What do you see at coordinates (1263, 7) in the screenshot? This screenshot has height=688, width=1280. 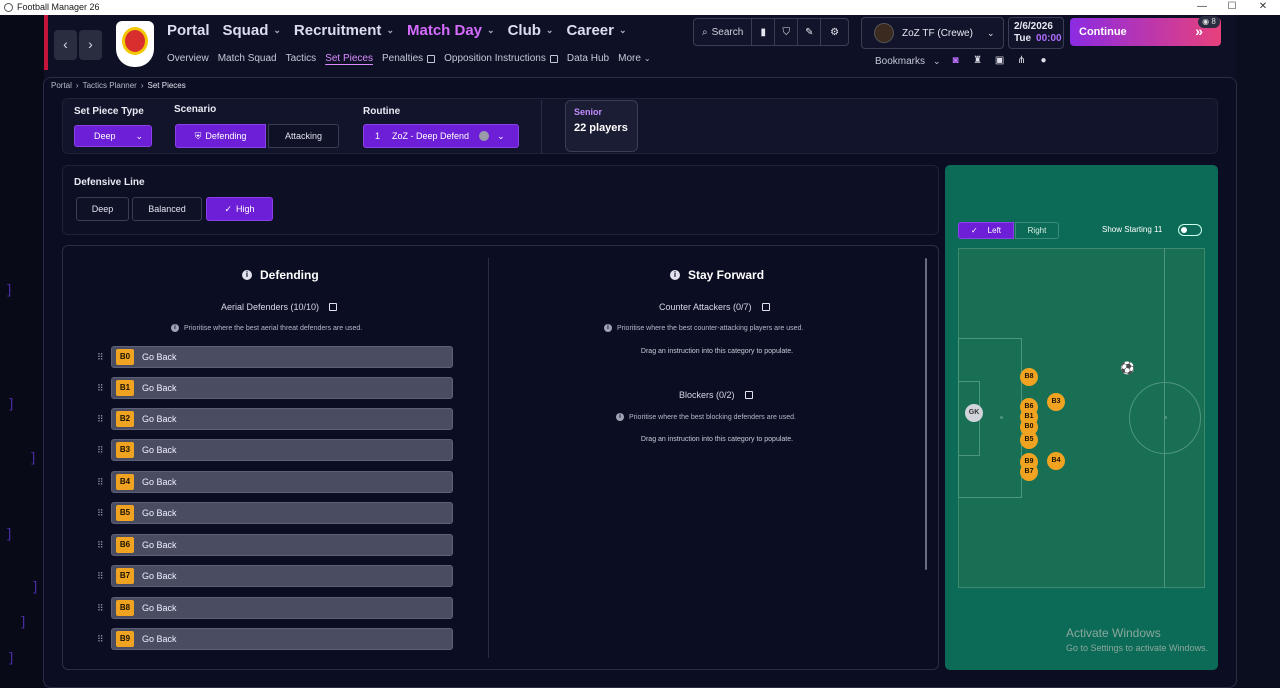 I see `close-window-button: ✕` at bounding box center [1263, 7].